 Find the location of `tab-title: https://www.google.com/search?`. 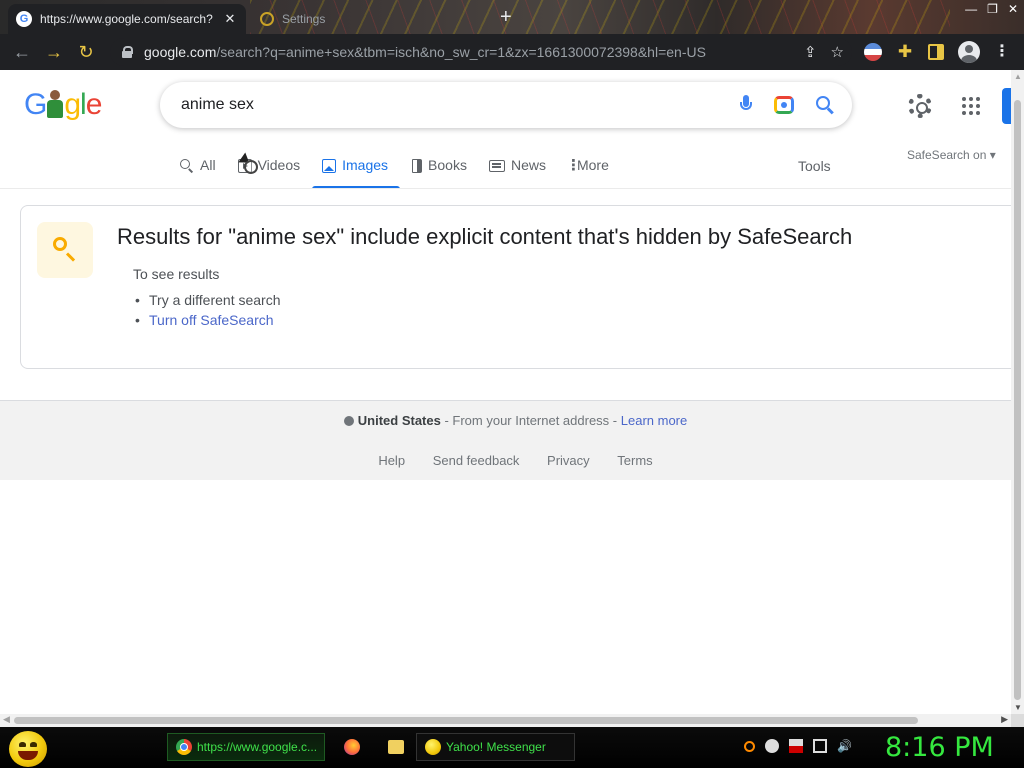

tab-title: https://www.google.com/search? is located at coordinates (126, 19).